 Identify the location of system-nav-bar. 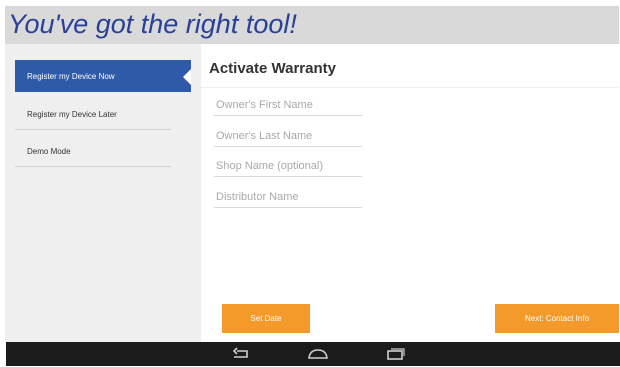
(313, 354).